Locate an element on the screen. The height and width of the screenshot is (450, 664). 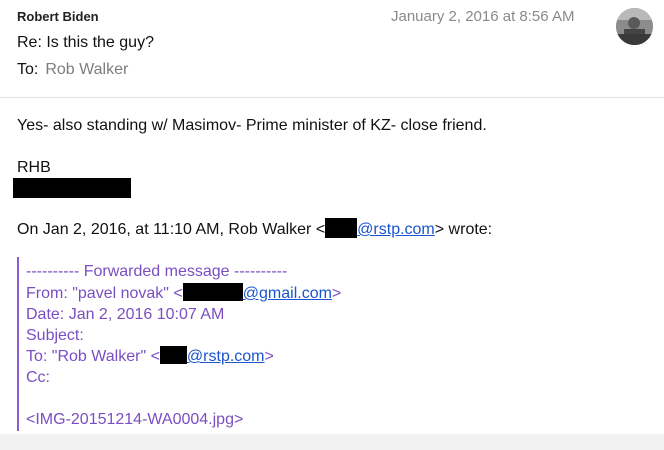
recipient-row: To: Rob Walker is located at coordinates (72, 70).